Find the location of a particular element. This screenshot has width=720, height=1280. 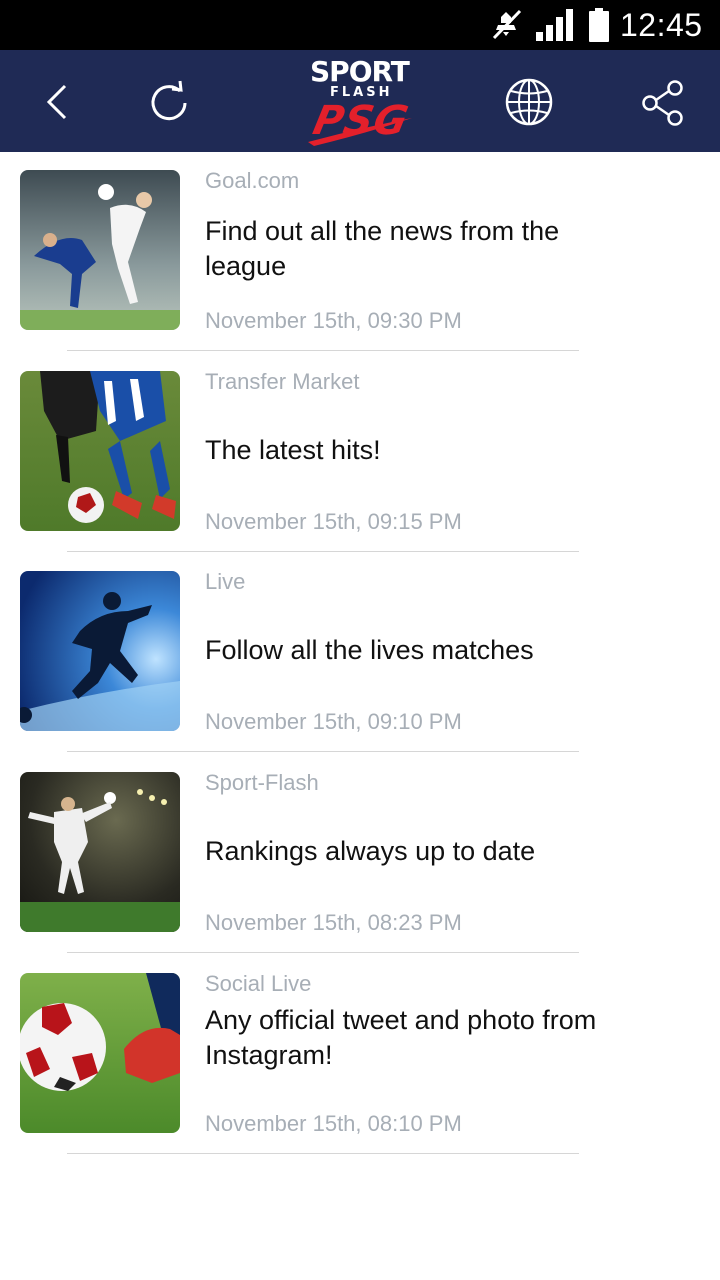

app-toolbar: SPORT FLASH PSG is located at coordinates (360, 101).